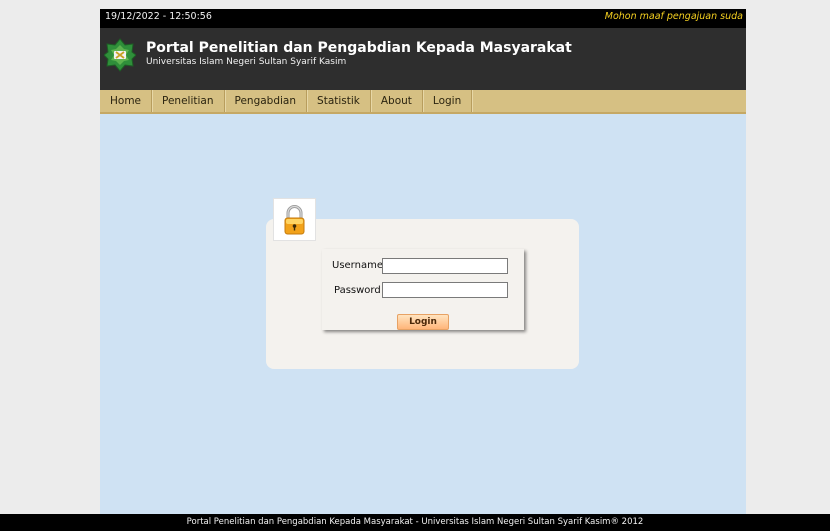 The width and height of the screenshot is (830, 531). I want to click on nav-item-home: Home, so click(126, 101).